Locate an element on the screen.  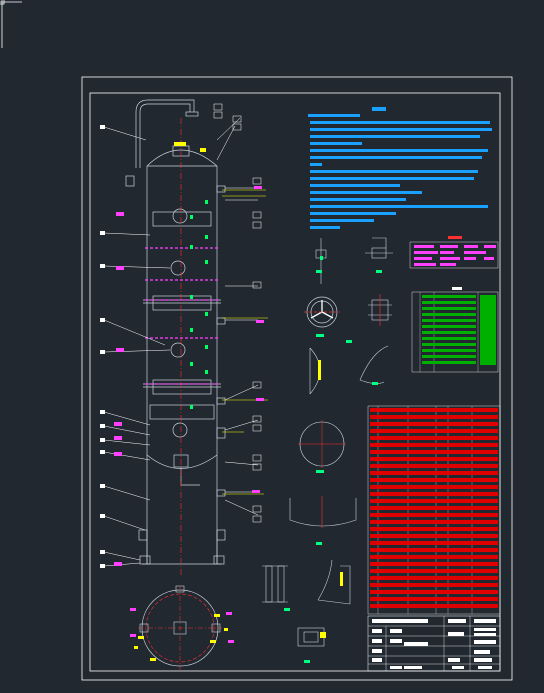
right-callouts is located at coordinates (237, 316).